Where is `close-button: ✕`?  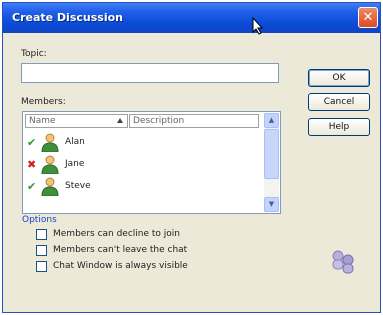
close-button: ✕ is located at coordinates (368, 17).